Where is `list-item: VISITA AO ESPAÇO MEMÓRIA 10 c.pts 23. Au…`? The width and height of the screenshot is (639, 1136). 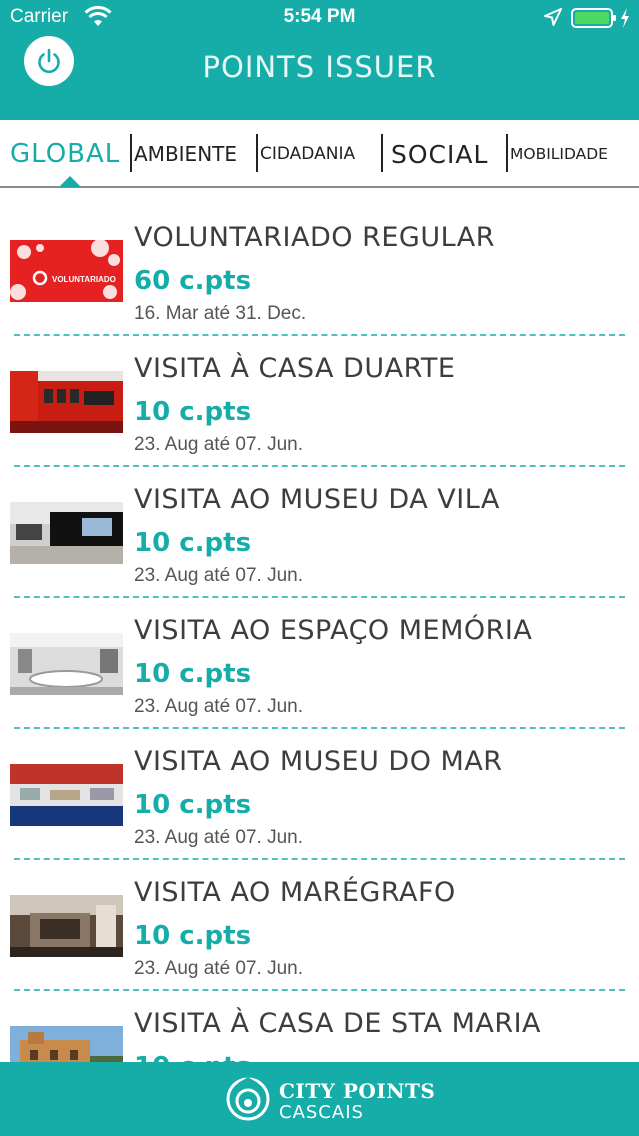 list-item: VISITA AO ESPAÇO MEMÓRIA 10 c.pts 23. Au… is located at coordinates (319, 658).